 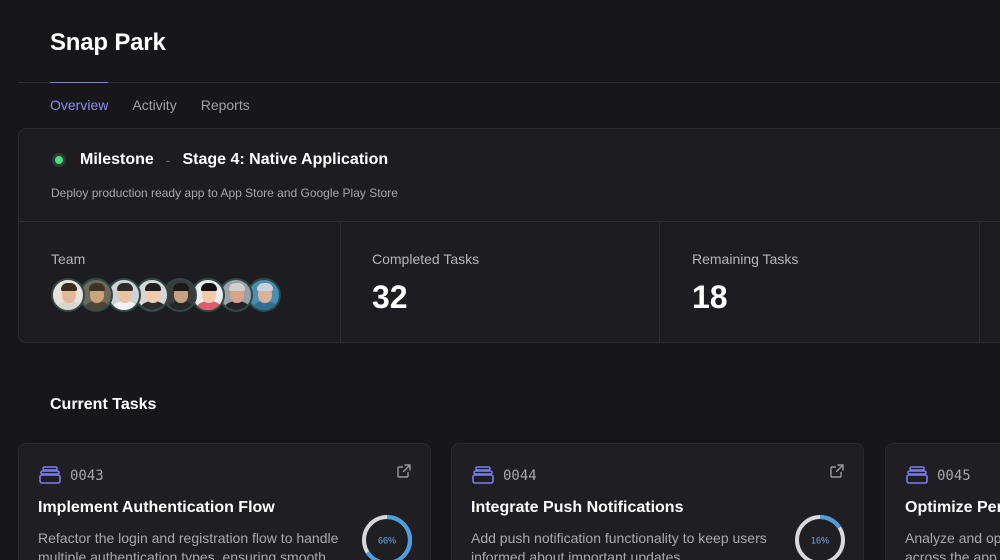 What do you see at coordinates (117, 159) in the screenshot?
I see `milestone-label: Milestone` at bounding box center [117, 159].